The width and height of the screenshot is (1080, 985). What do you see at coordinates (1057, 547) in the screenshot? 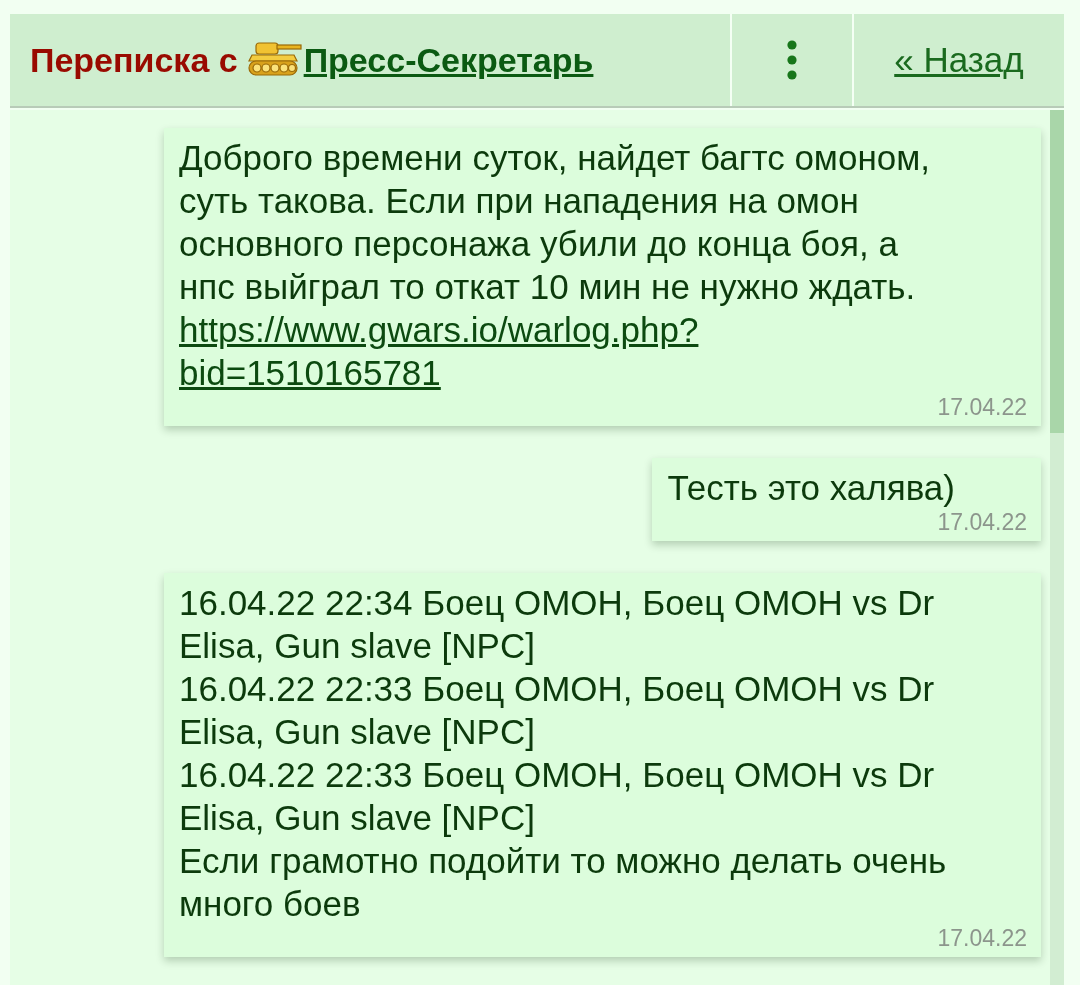
I see `scrollbar` at bounding box center [1057, 547].